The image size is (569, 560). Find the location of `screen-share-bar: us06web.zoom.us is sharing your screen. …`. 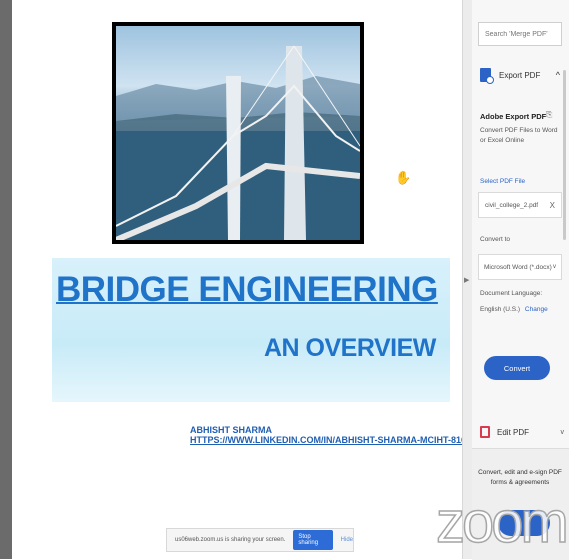

screen-share-bar: us06web.zoom.us is sharing your screen. … is located at coordinates (260, 540).